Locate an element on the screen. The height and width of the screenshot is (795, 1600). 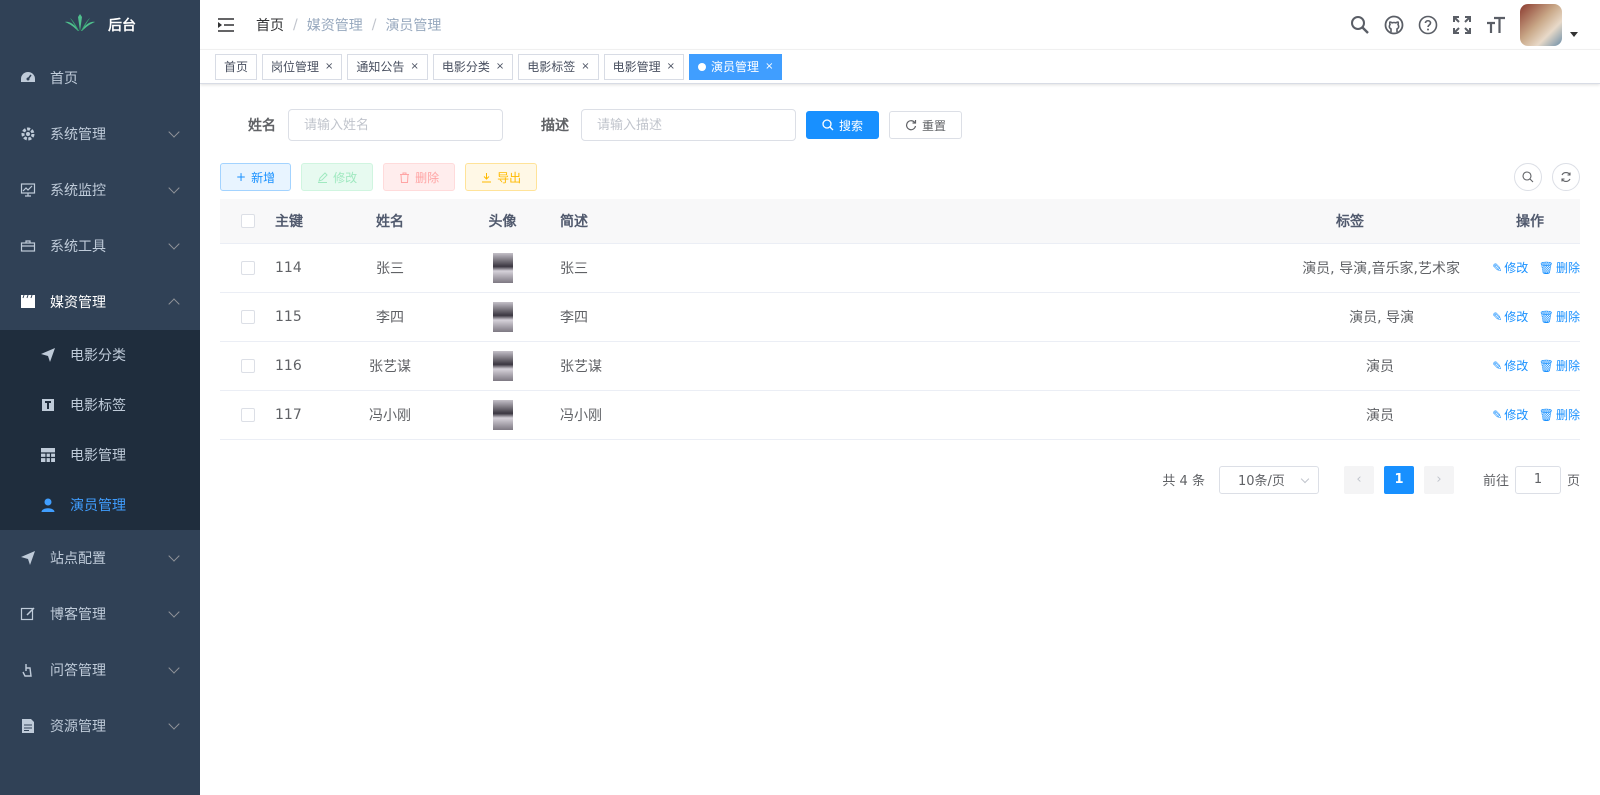
tag-movie-category: 电影分类 × is located at coordinates (473, 66).